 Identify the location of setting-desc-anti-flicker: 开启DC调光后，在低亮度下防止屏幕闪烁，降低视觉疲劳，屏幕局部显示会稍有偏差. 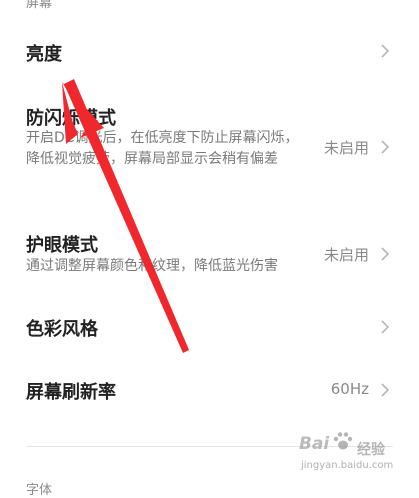
(162, 148).